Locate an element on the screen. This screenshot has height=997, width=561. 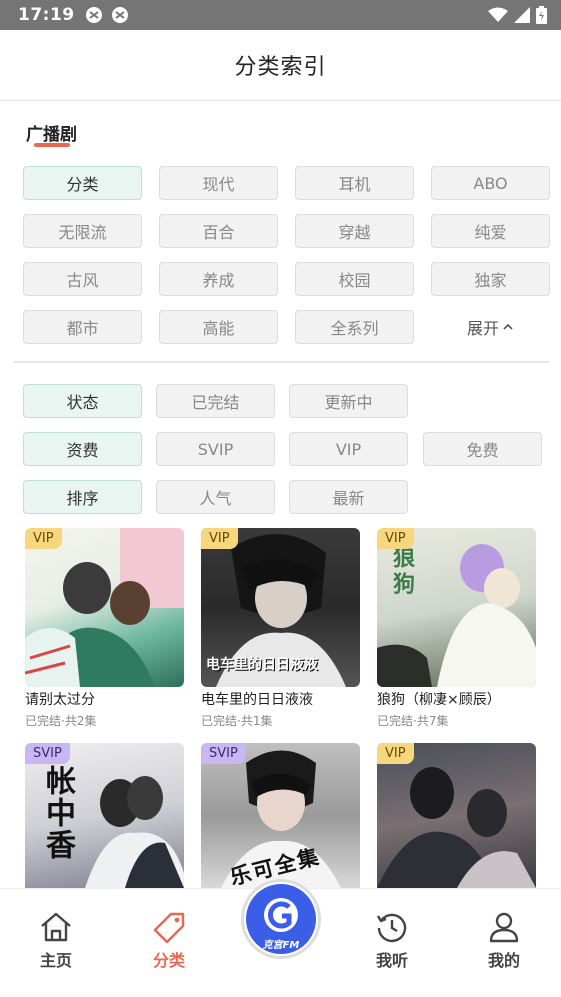
nav-home: 主页 is located at coordinates (56, 941).